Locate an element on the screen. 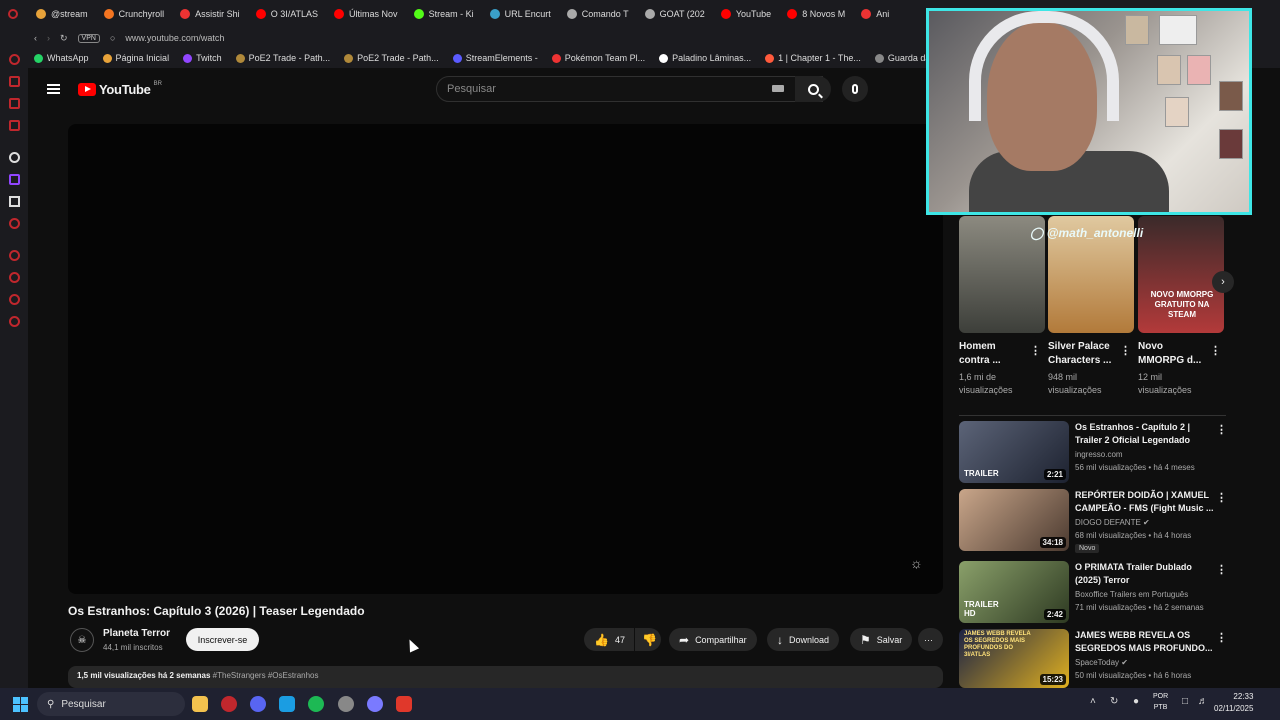 The height and width of the screenshot is (720, 1280). input-language: POR PTB is located at coordinates (1160, 702).